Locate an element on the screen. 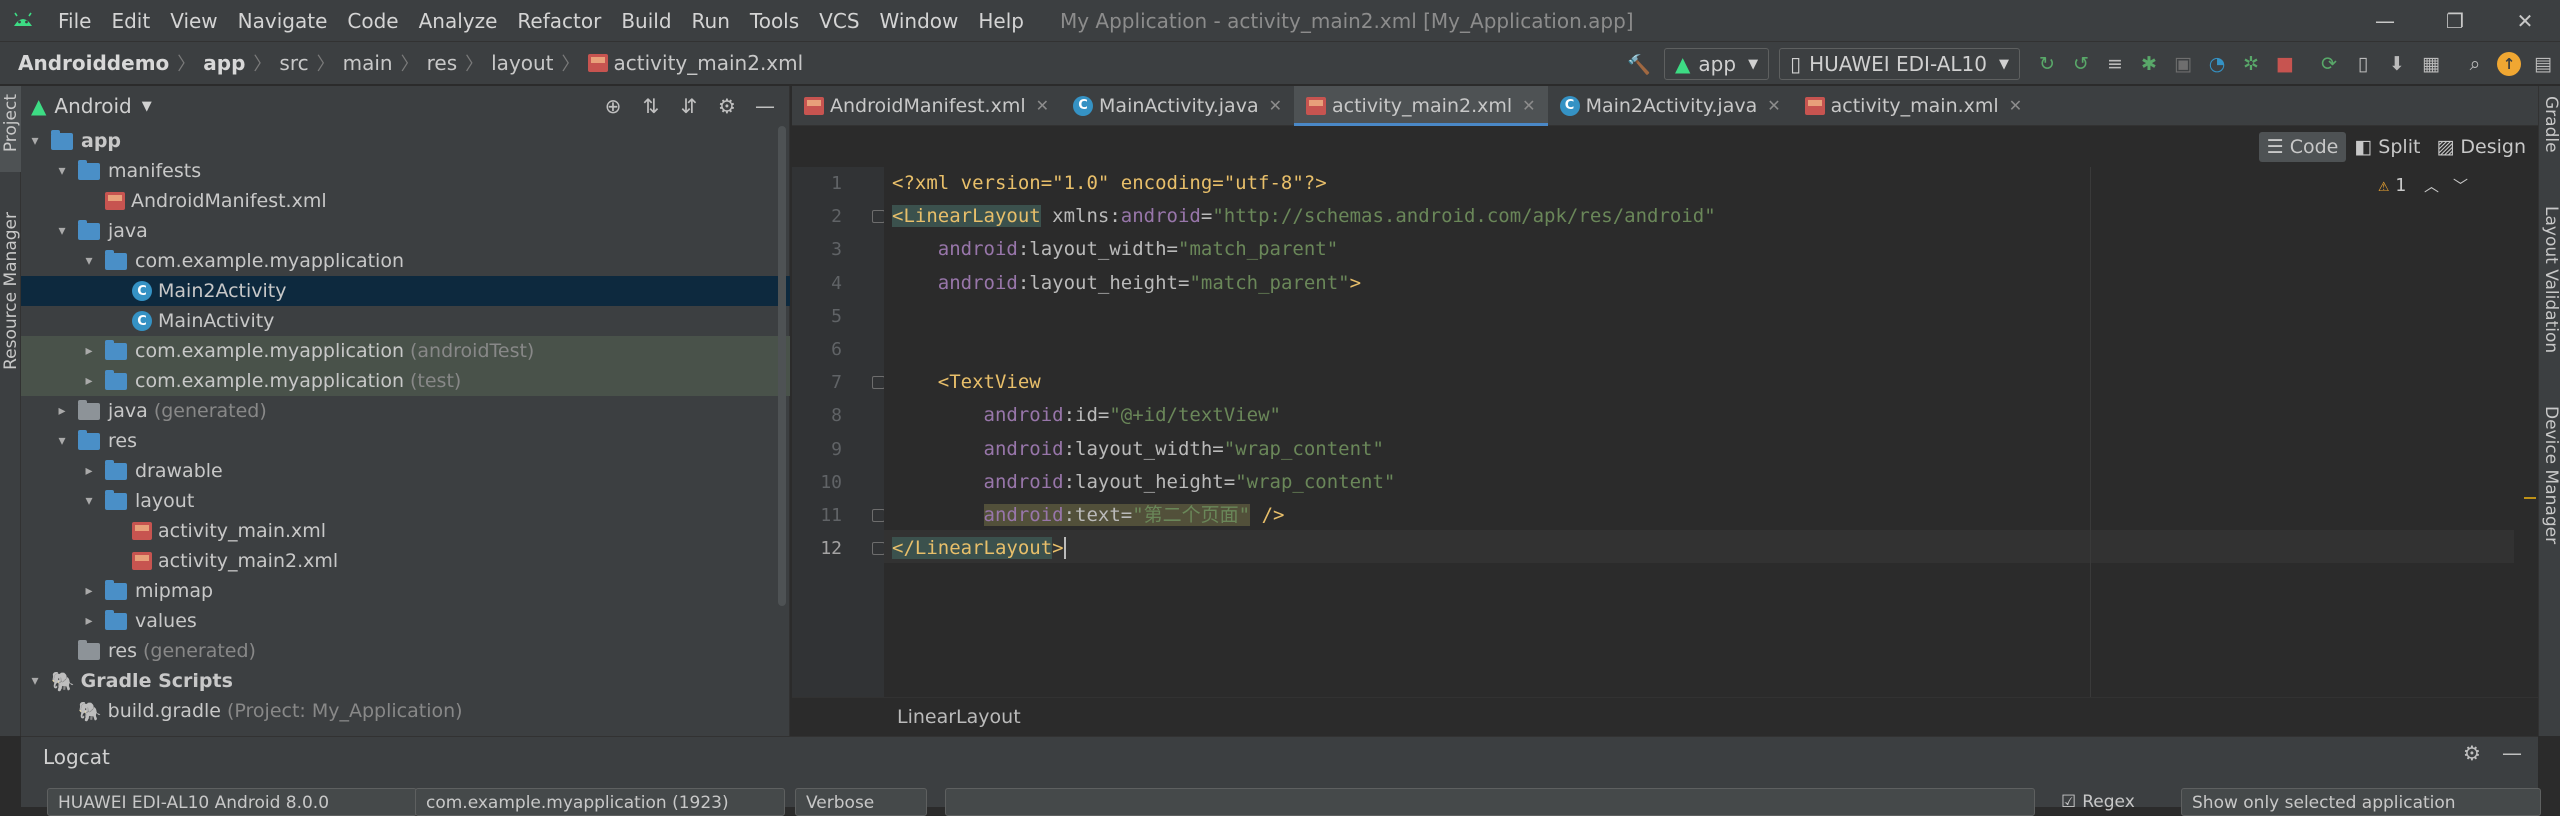 The width and height of the screenshot is (2560, 816). tree-item: ▸ com.example.myapplication (test) is located at coordinates (405, 381).